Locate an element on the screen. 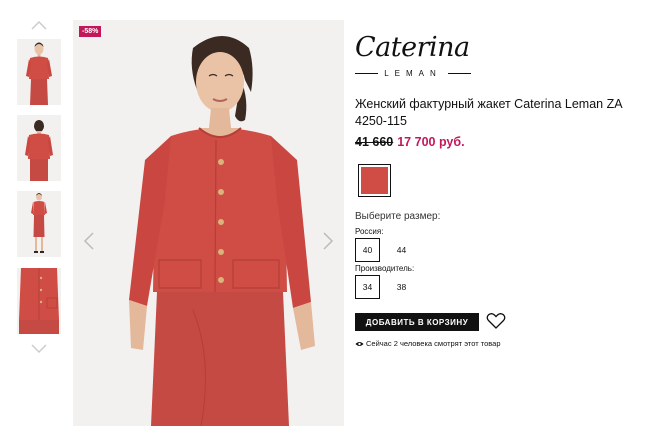 The width and height of the screenshot is (656, 429). size-russia-label: Россия: is located at coordinates (369, 231).